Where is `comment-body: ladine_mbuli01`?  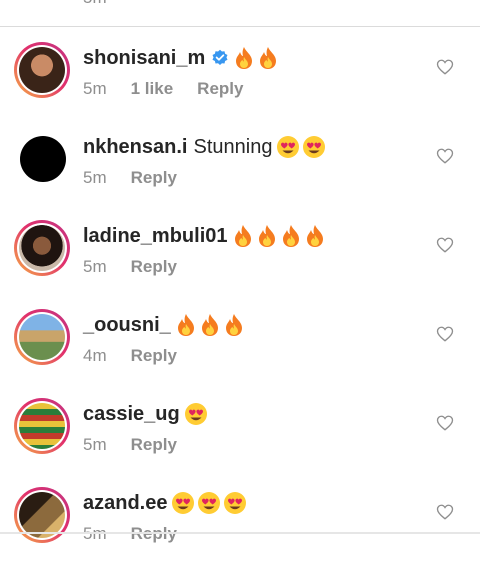 comment-body: ladine_mbuli01 is located at coordinates (204, 236).